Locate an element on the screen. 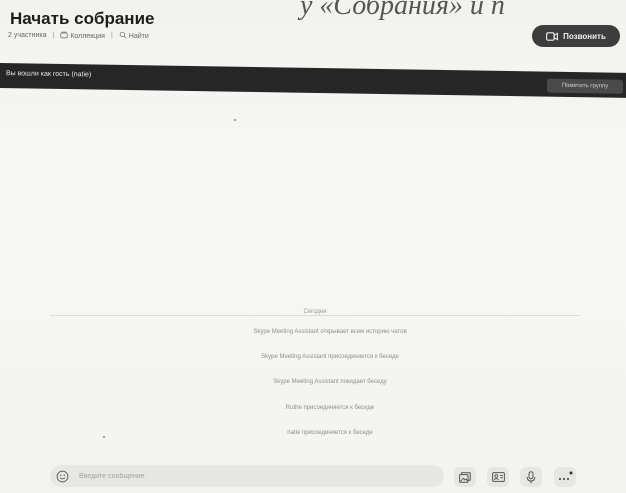 The height and width of the screenshot is (493, 626). message-composer is located at coordinates (247, 476).